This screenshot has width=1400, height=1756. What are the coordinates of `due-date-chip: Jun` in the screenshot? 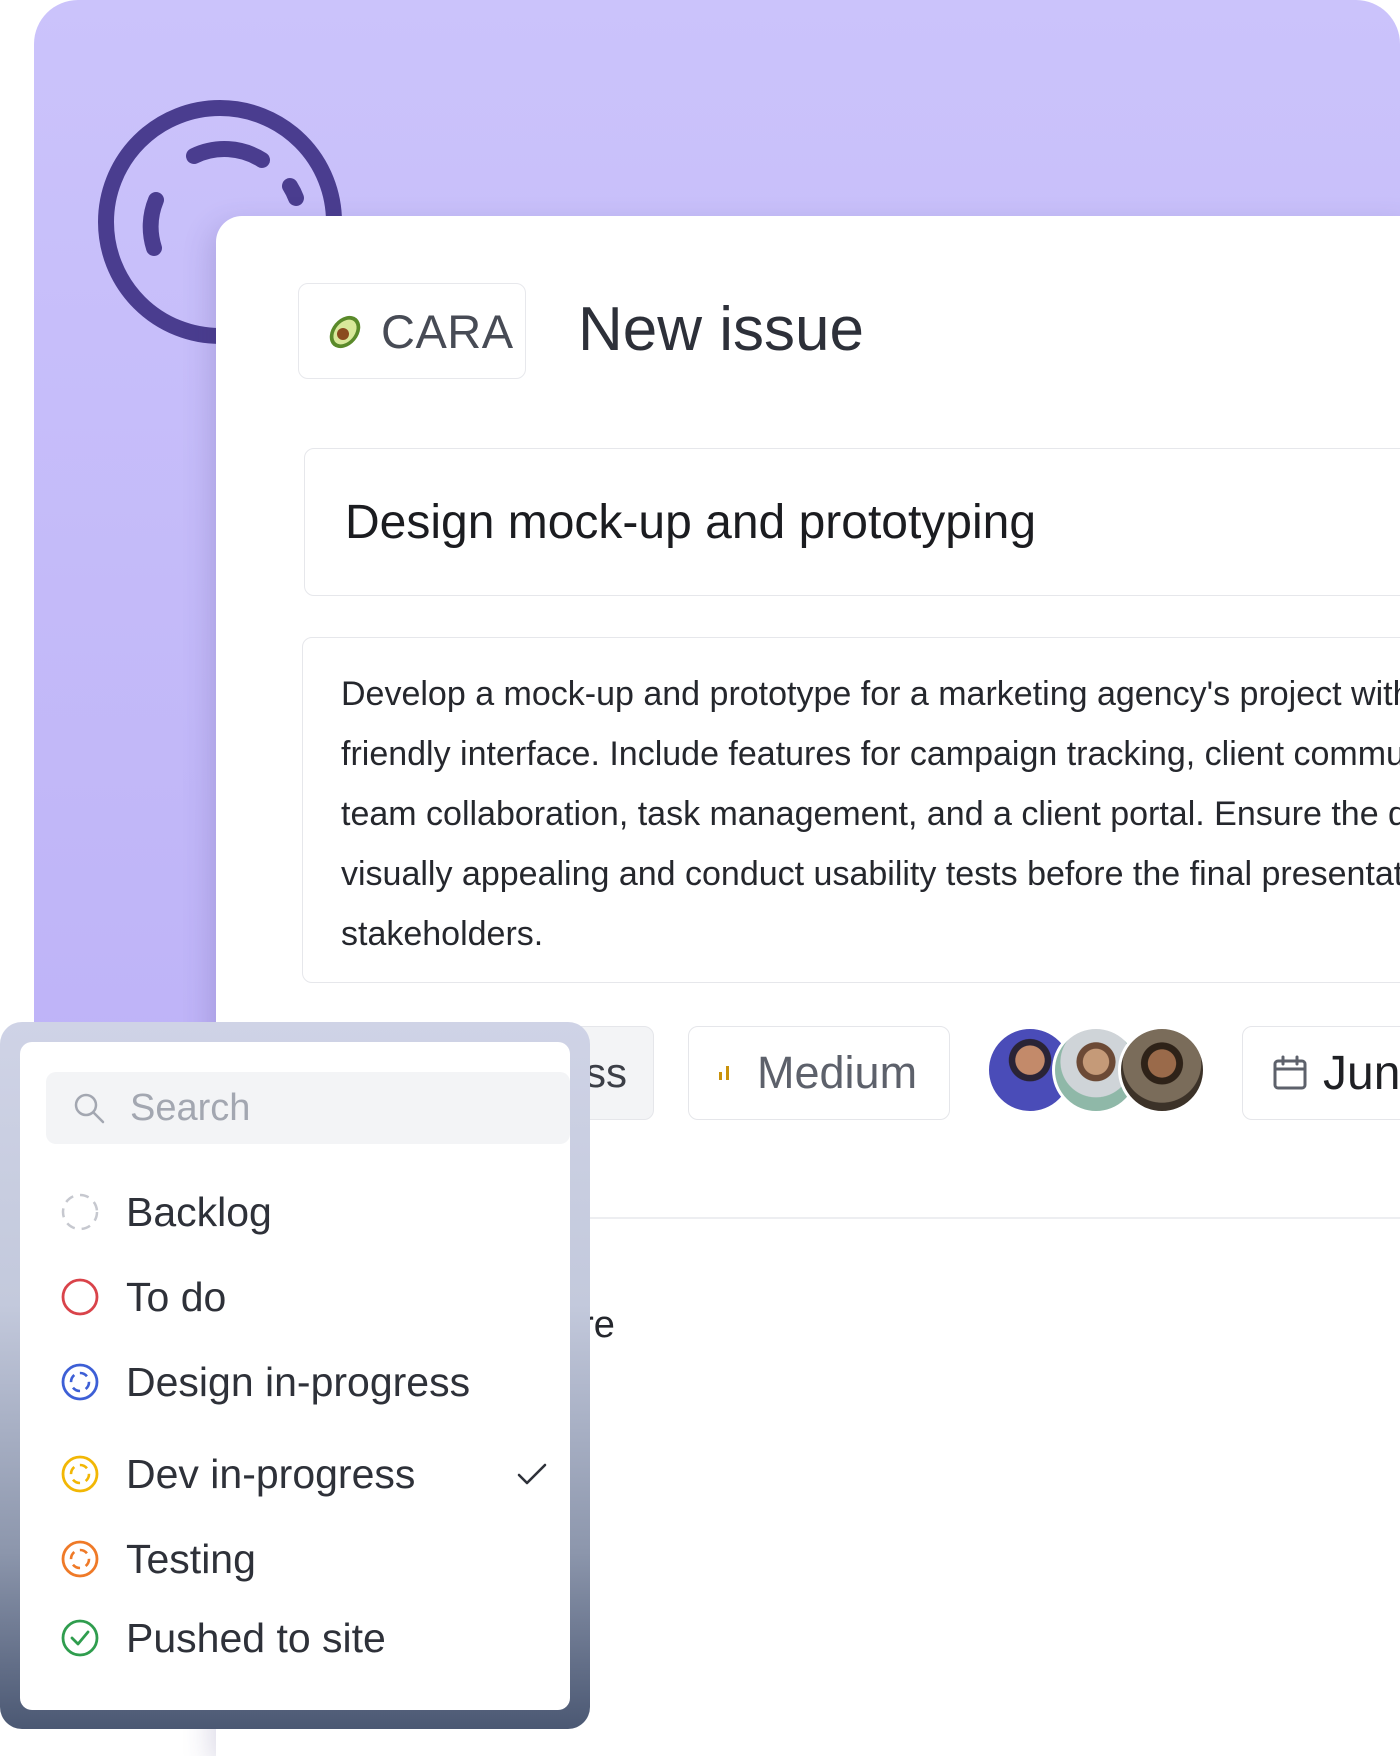 It's located at (1321, 1073).